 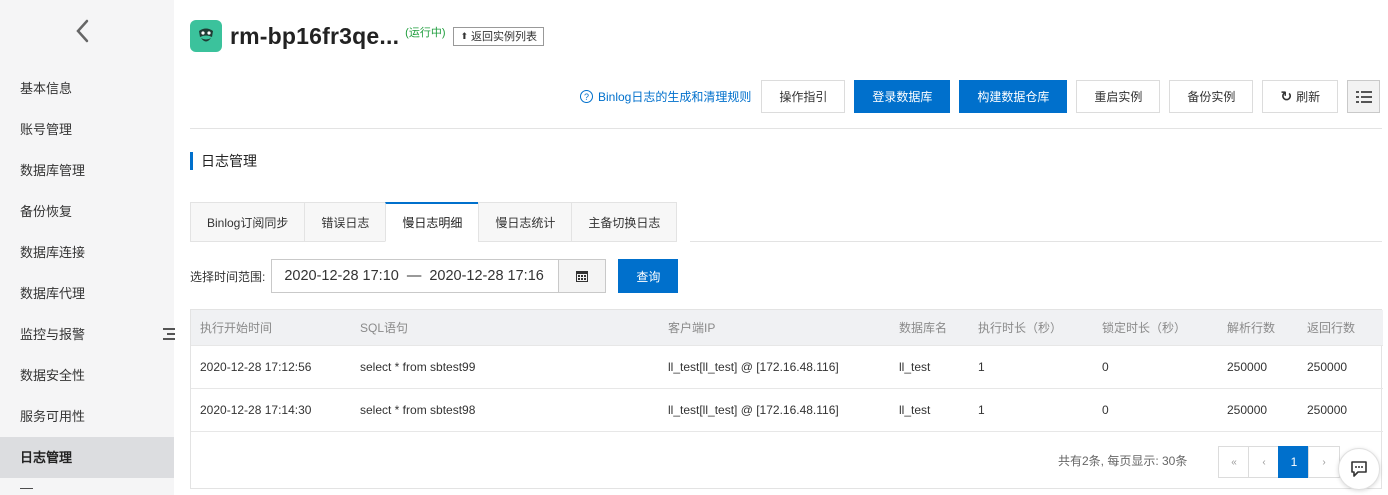 I want to click on sidebar-item-databases: 数据库管理, so click(x=87, y=170).